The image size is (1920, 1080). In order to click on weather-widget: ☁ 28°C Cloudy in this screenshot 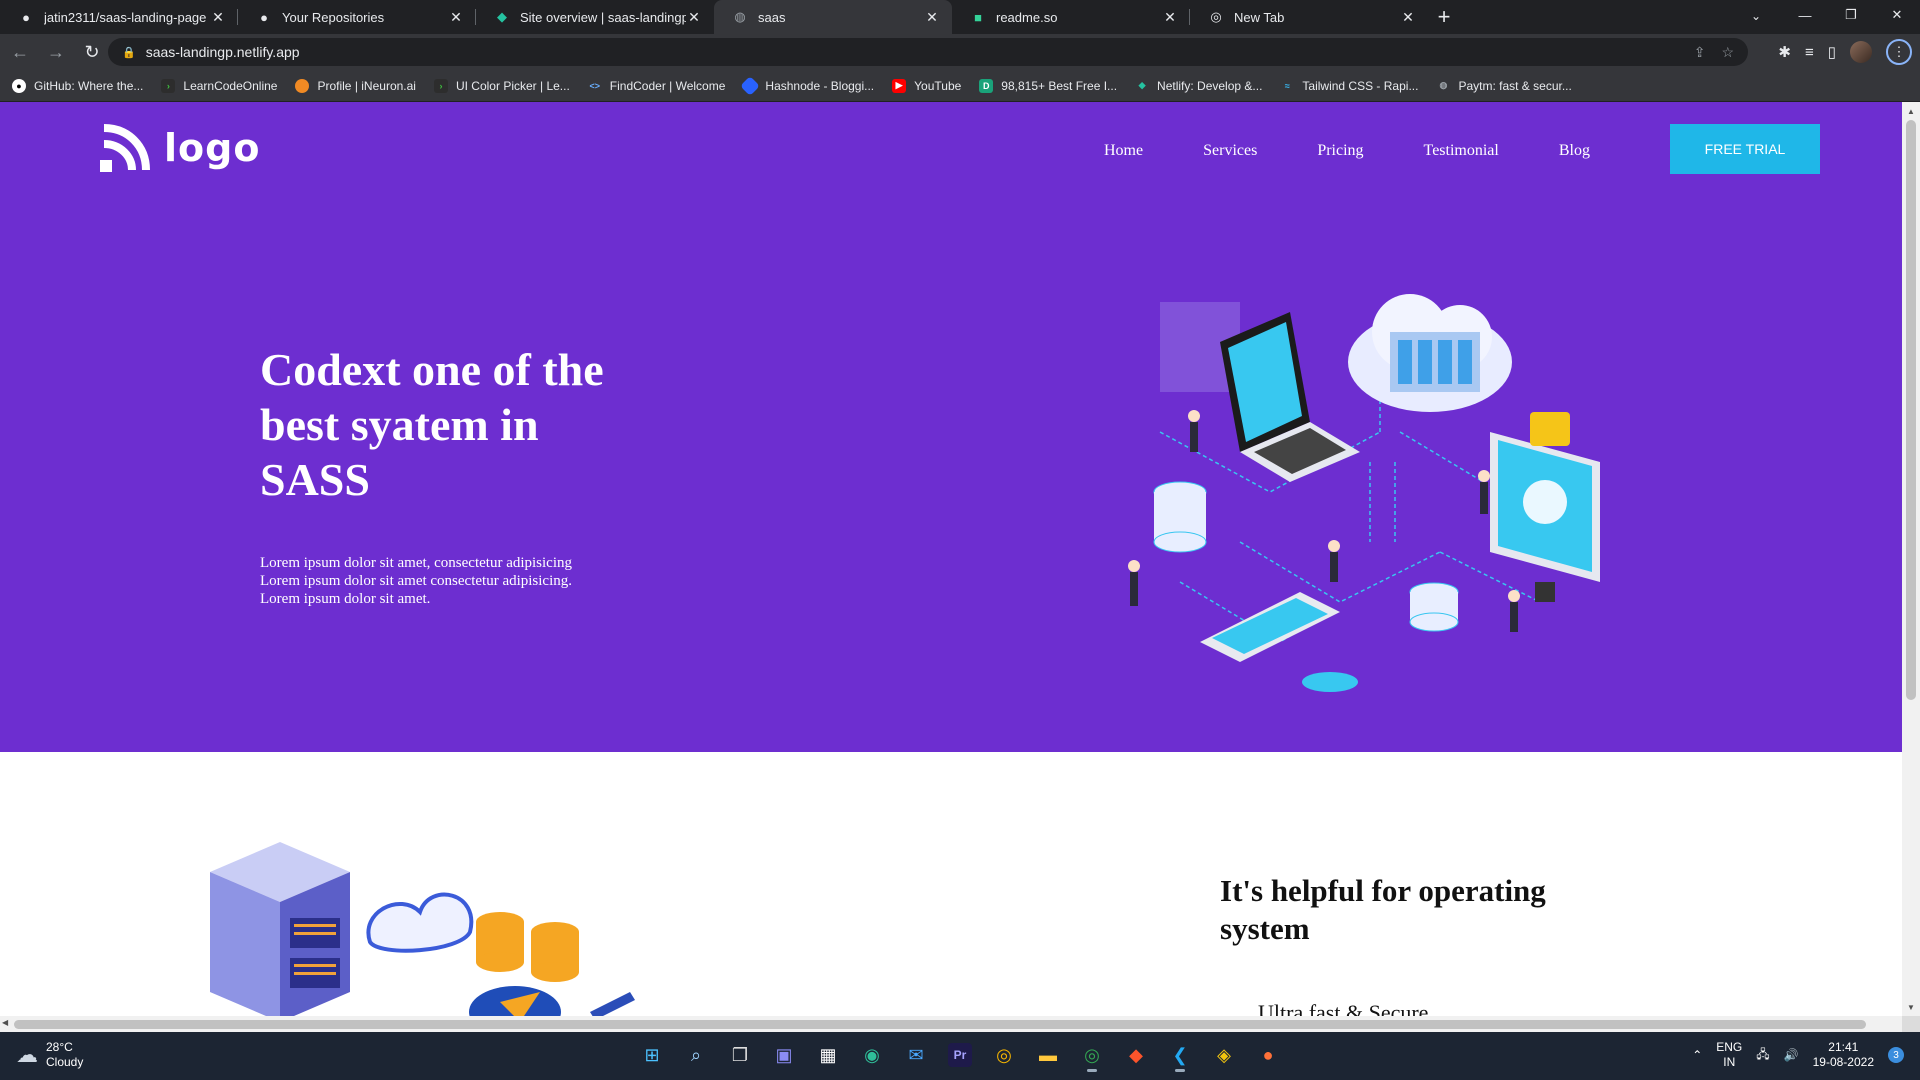, I will do `click(49, 1055)`.